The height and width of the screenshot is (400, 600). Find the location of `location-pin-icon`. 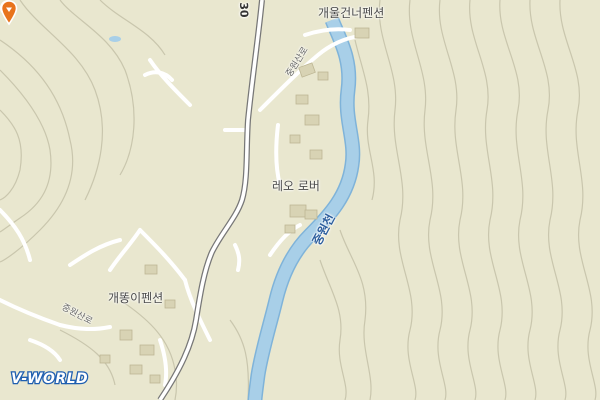

location-pin-icon is located at coordinates (9, 13).